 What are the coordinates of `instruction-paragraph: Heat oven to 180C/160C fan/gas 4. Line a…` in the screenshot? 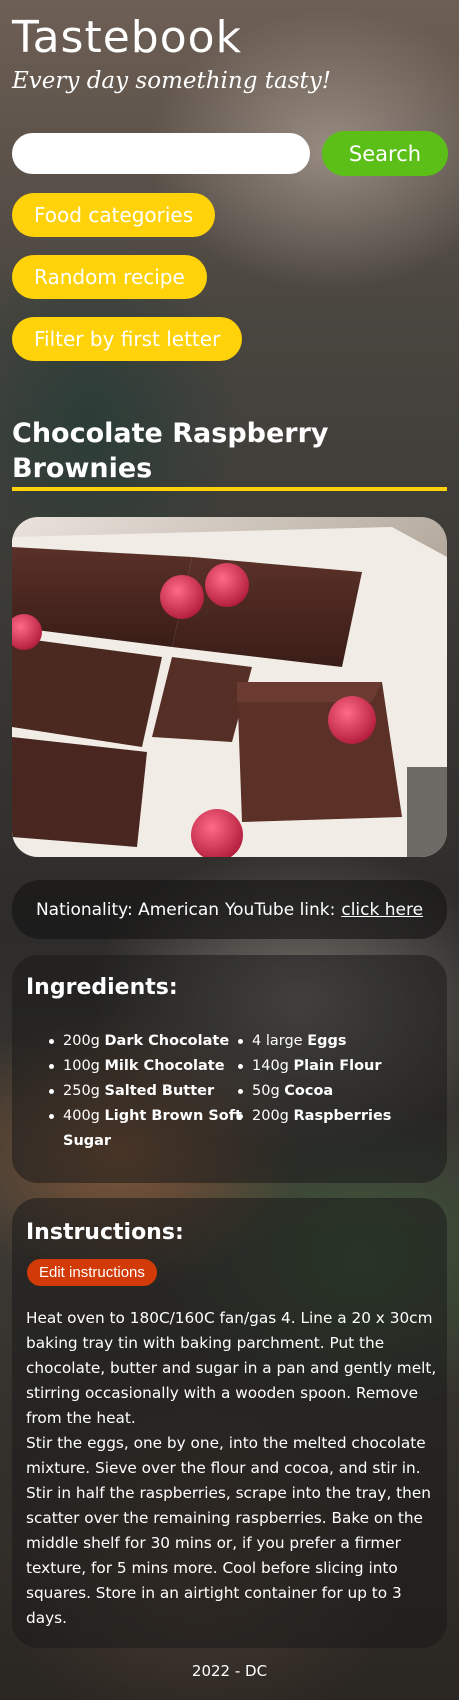 It's located at (231, 1368).